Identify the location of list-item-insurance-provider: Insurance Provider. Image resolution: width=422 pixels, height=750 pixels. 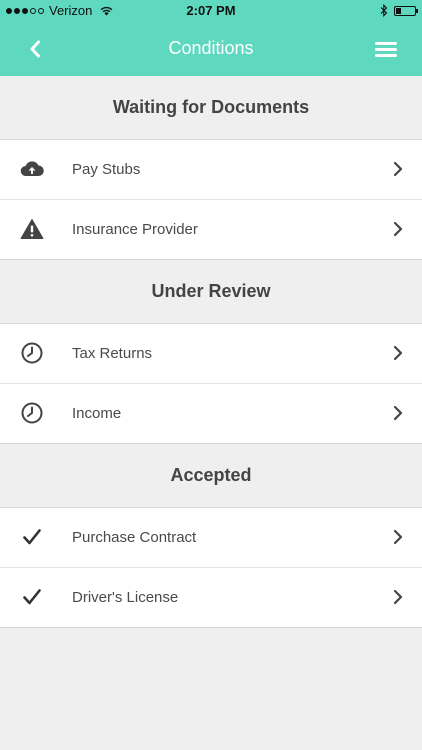
(211, 229).